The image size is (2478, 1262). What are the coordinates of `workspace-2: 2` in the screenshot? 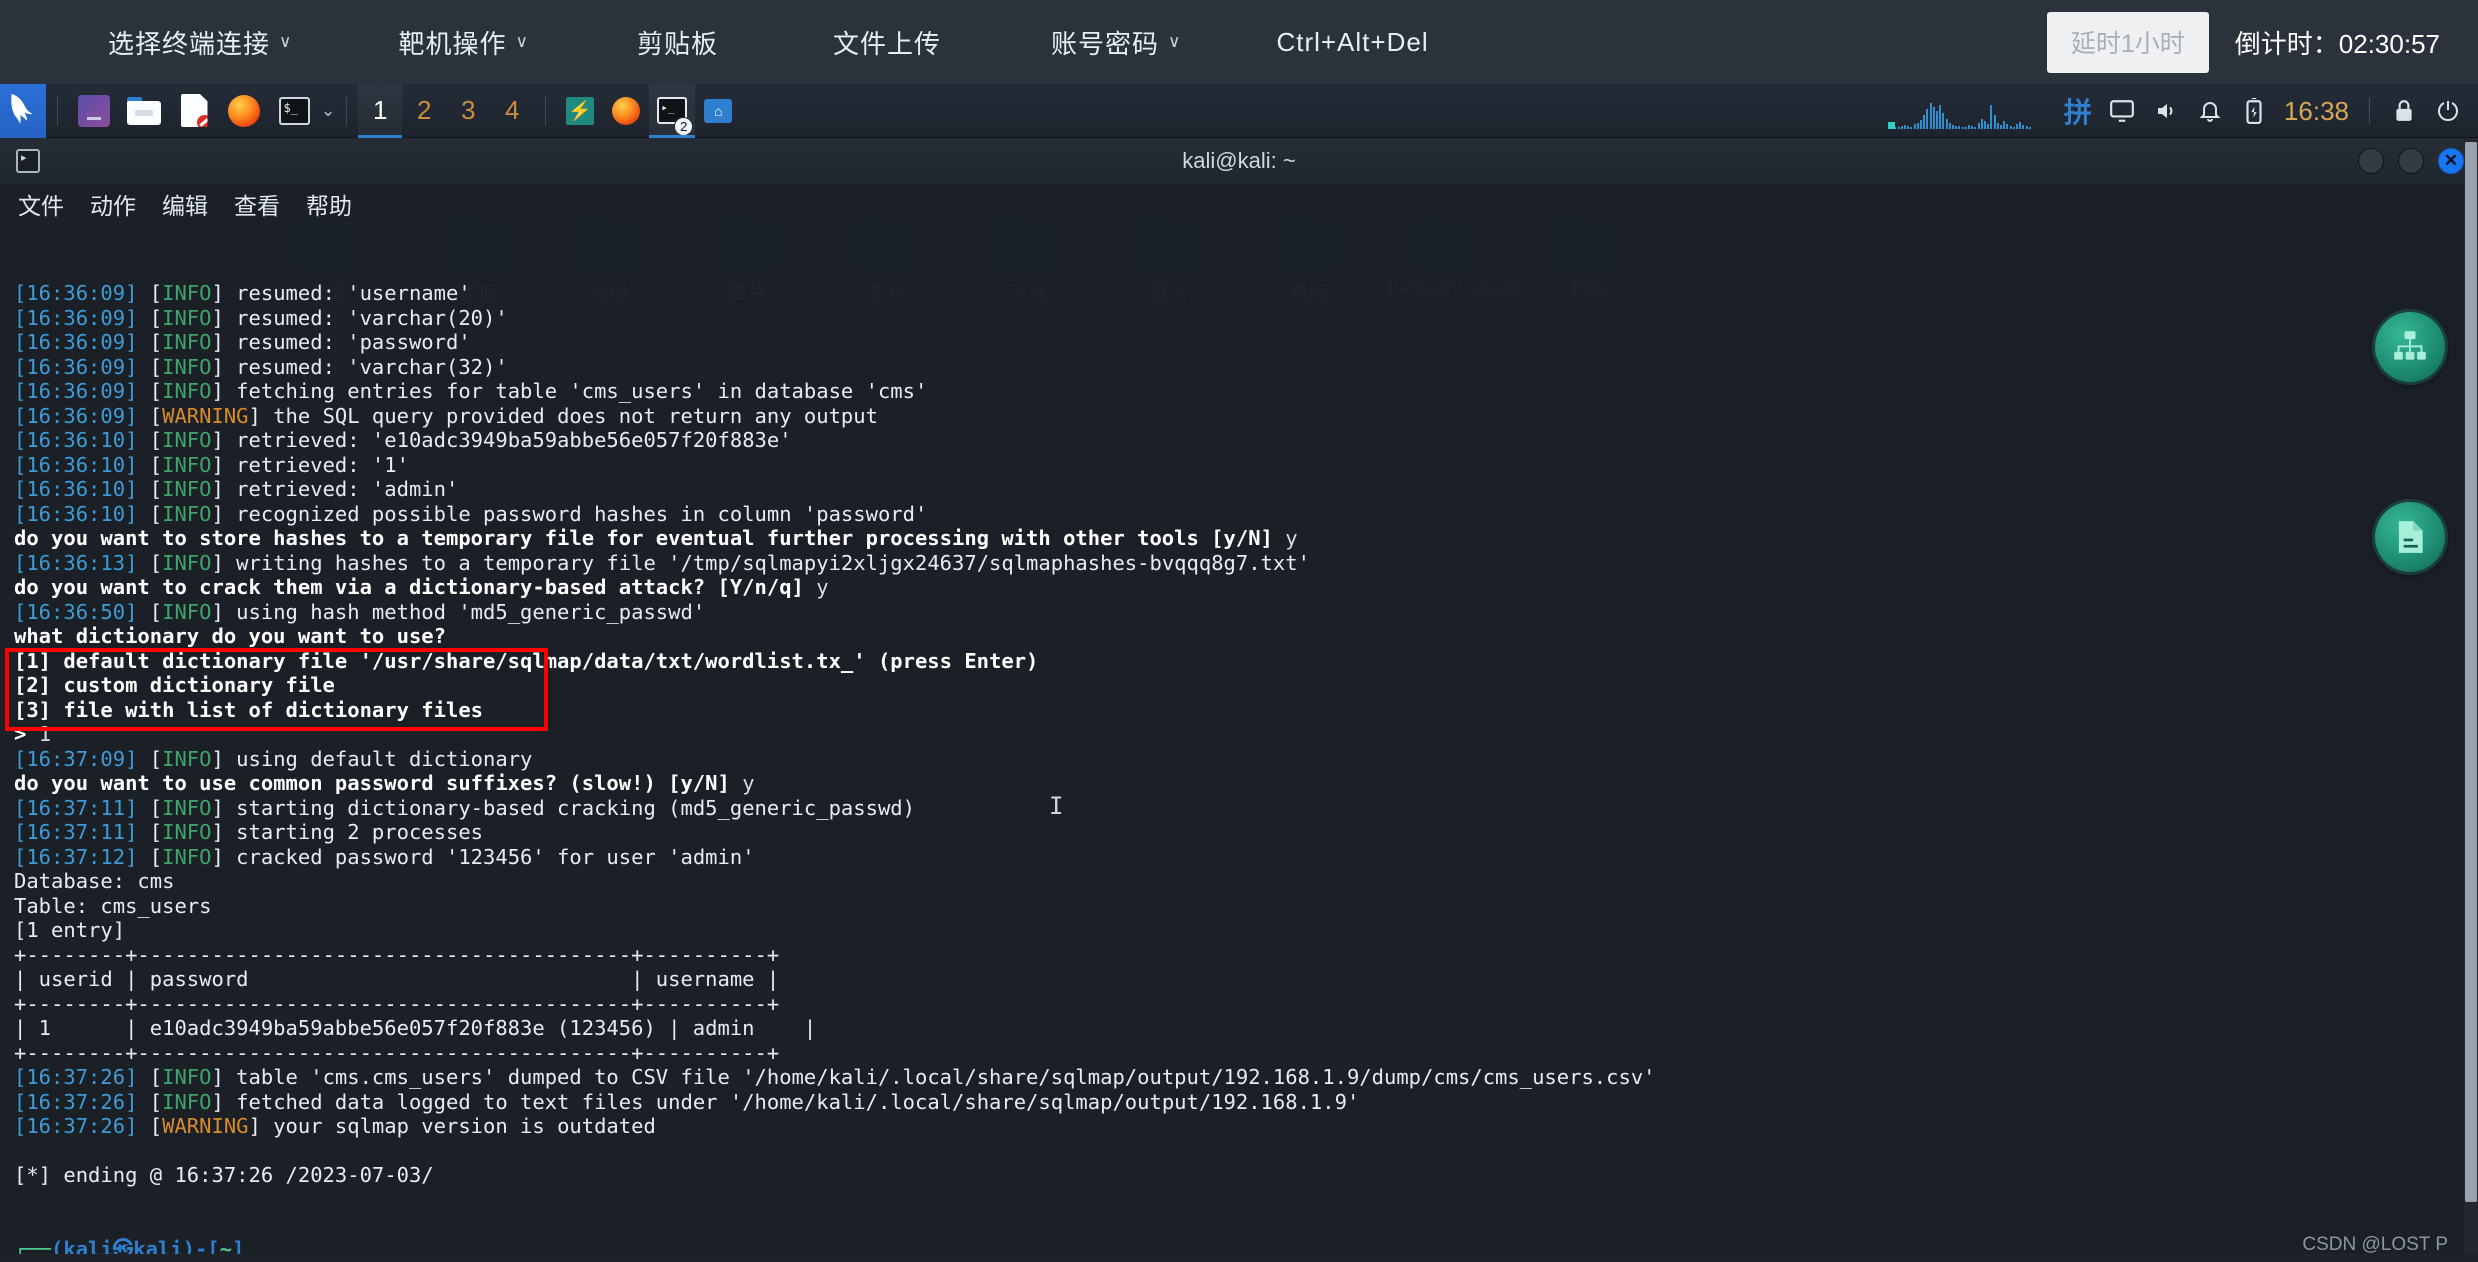 It's located at (424, 111).